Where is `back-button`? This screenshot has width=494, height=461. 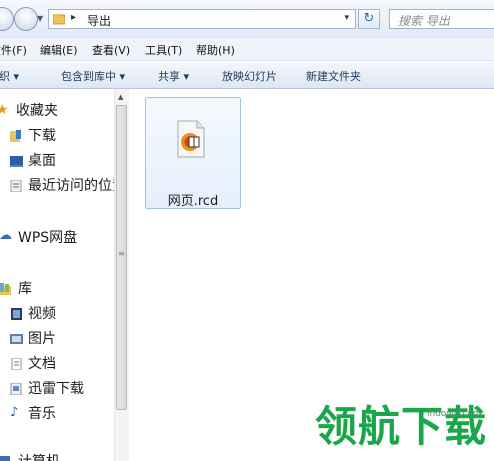
back-button is located at coordinates (7, 19).